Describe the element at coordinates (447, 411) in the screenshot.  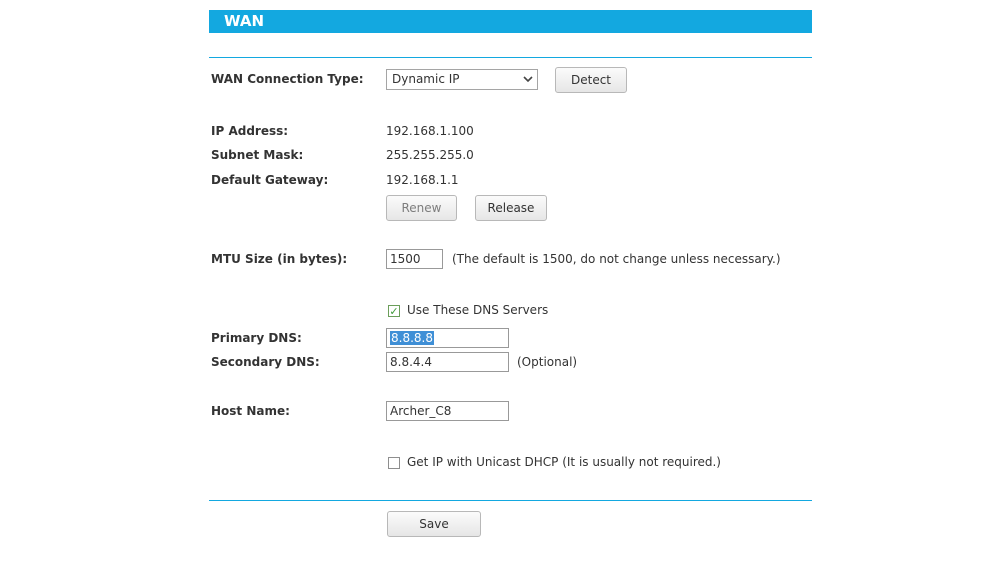
I see `host-name-input: Archer_C8` at that location.